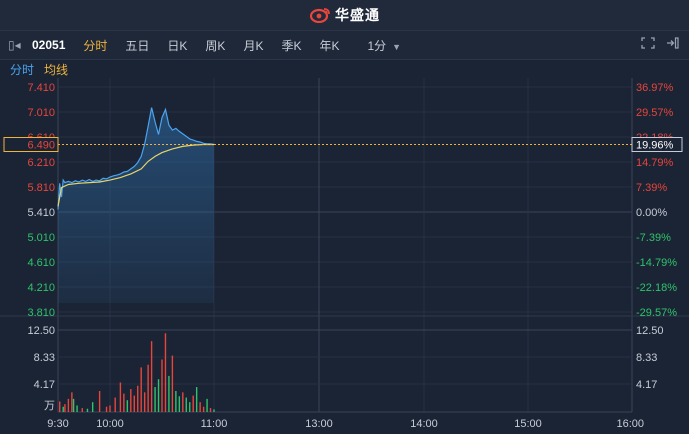 This screenshot has width=689, height=434. I want to click on price-tick-label: 3.810, so click(41, 313).